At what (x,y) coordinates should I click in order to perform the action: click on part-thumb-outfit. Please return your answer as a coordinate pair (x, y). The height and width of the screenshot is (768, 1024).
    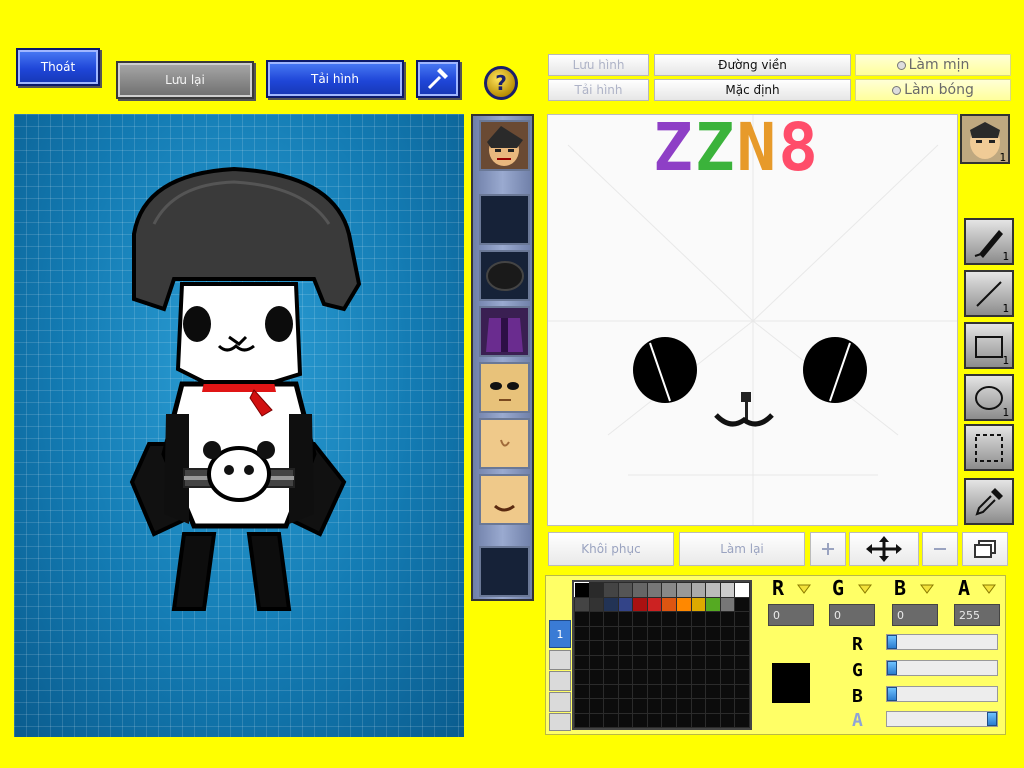
    Looking at the image, I should click on (504, 331).